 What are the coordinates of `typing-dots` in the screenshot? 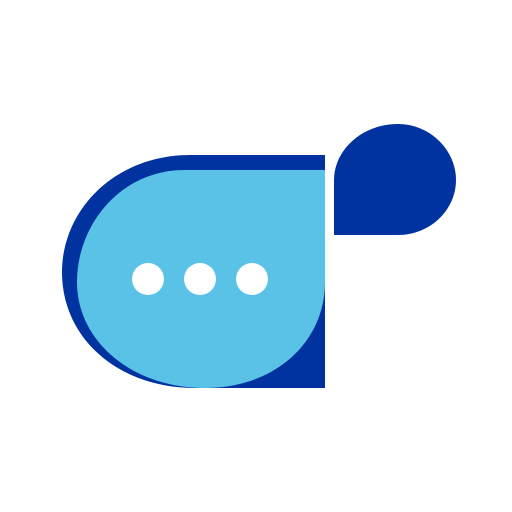 It's located at (200, 279).